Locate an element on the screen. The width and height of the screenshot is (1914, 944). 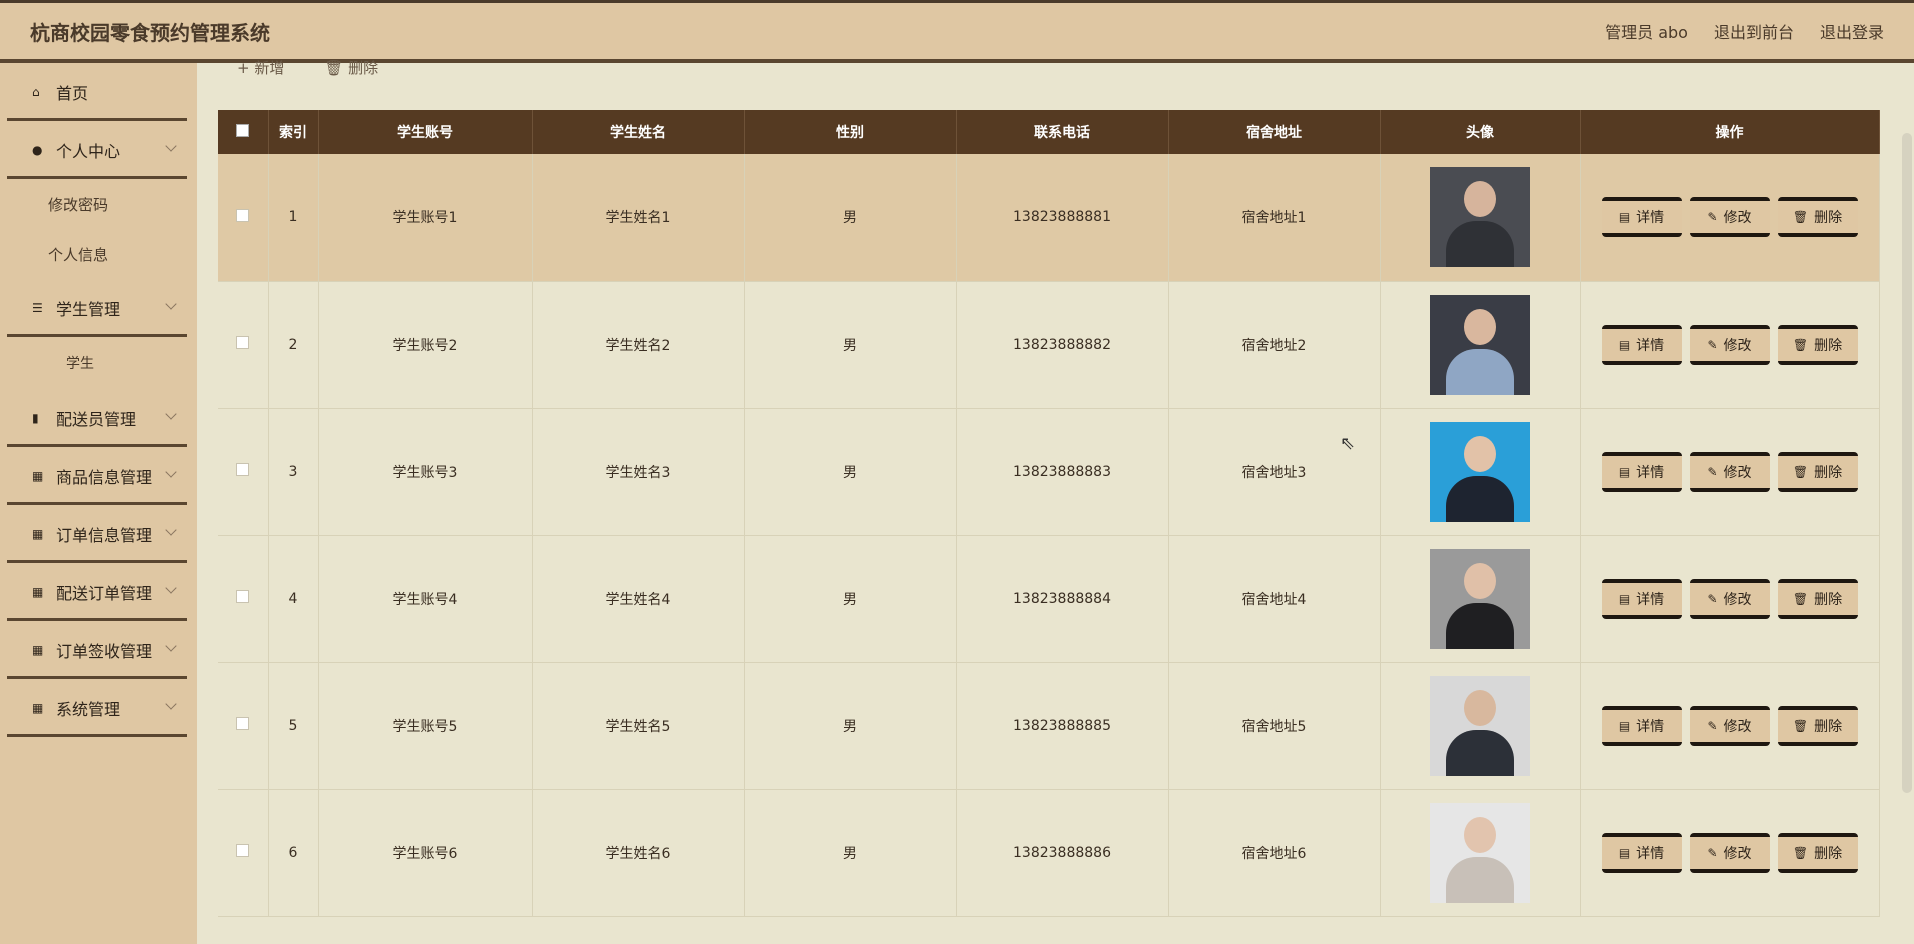
logout-link: 退出登录 is located at coordinates (1852, 31).